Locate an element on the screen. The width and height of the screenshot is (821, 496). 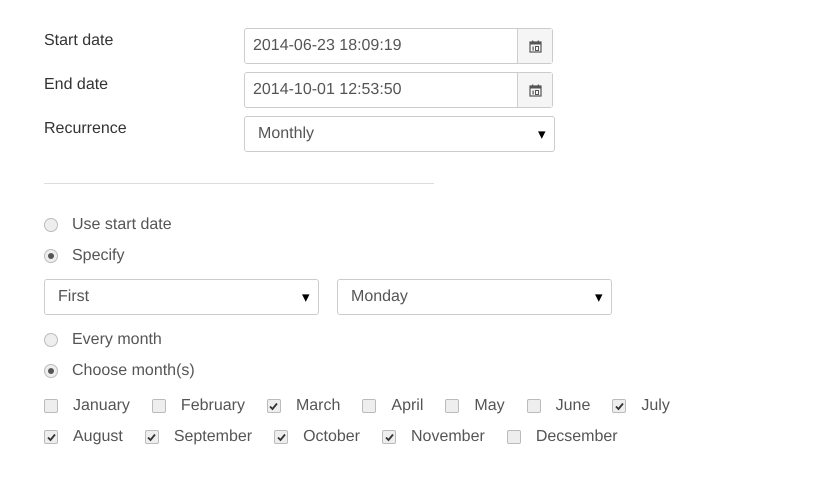
field-label: End date is located at coordinates (77, 84).